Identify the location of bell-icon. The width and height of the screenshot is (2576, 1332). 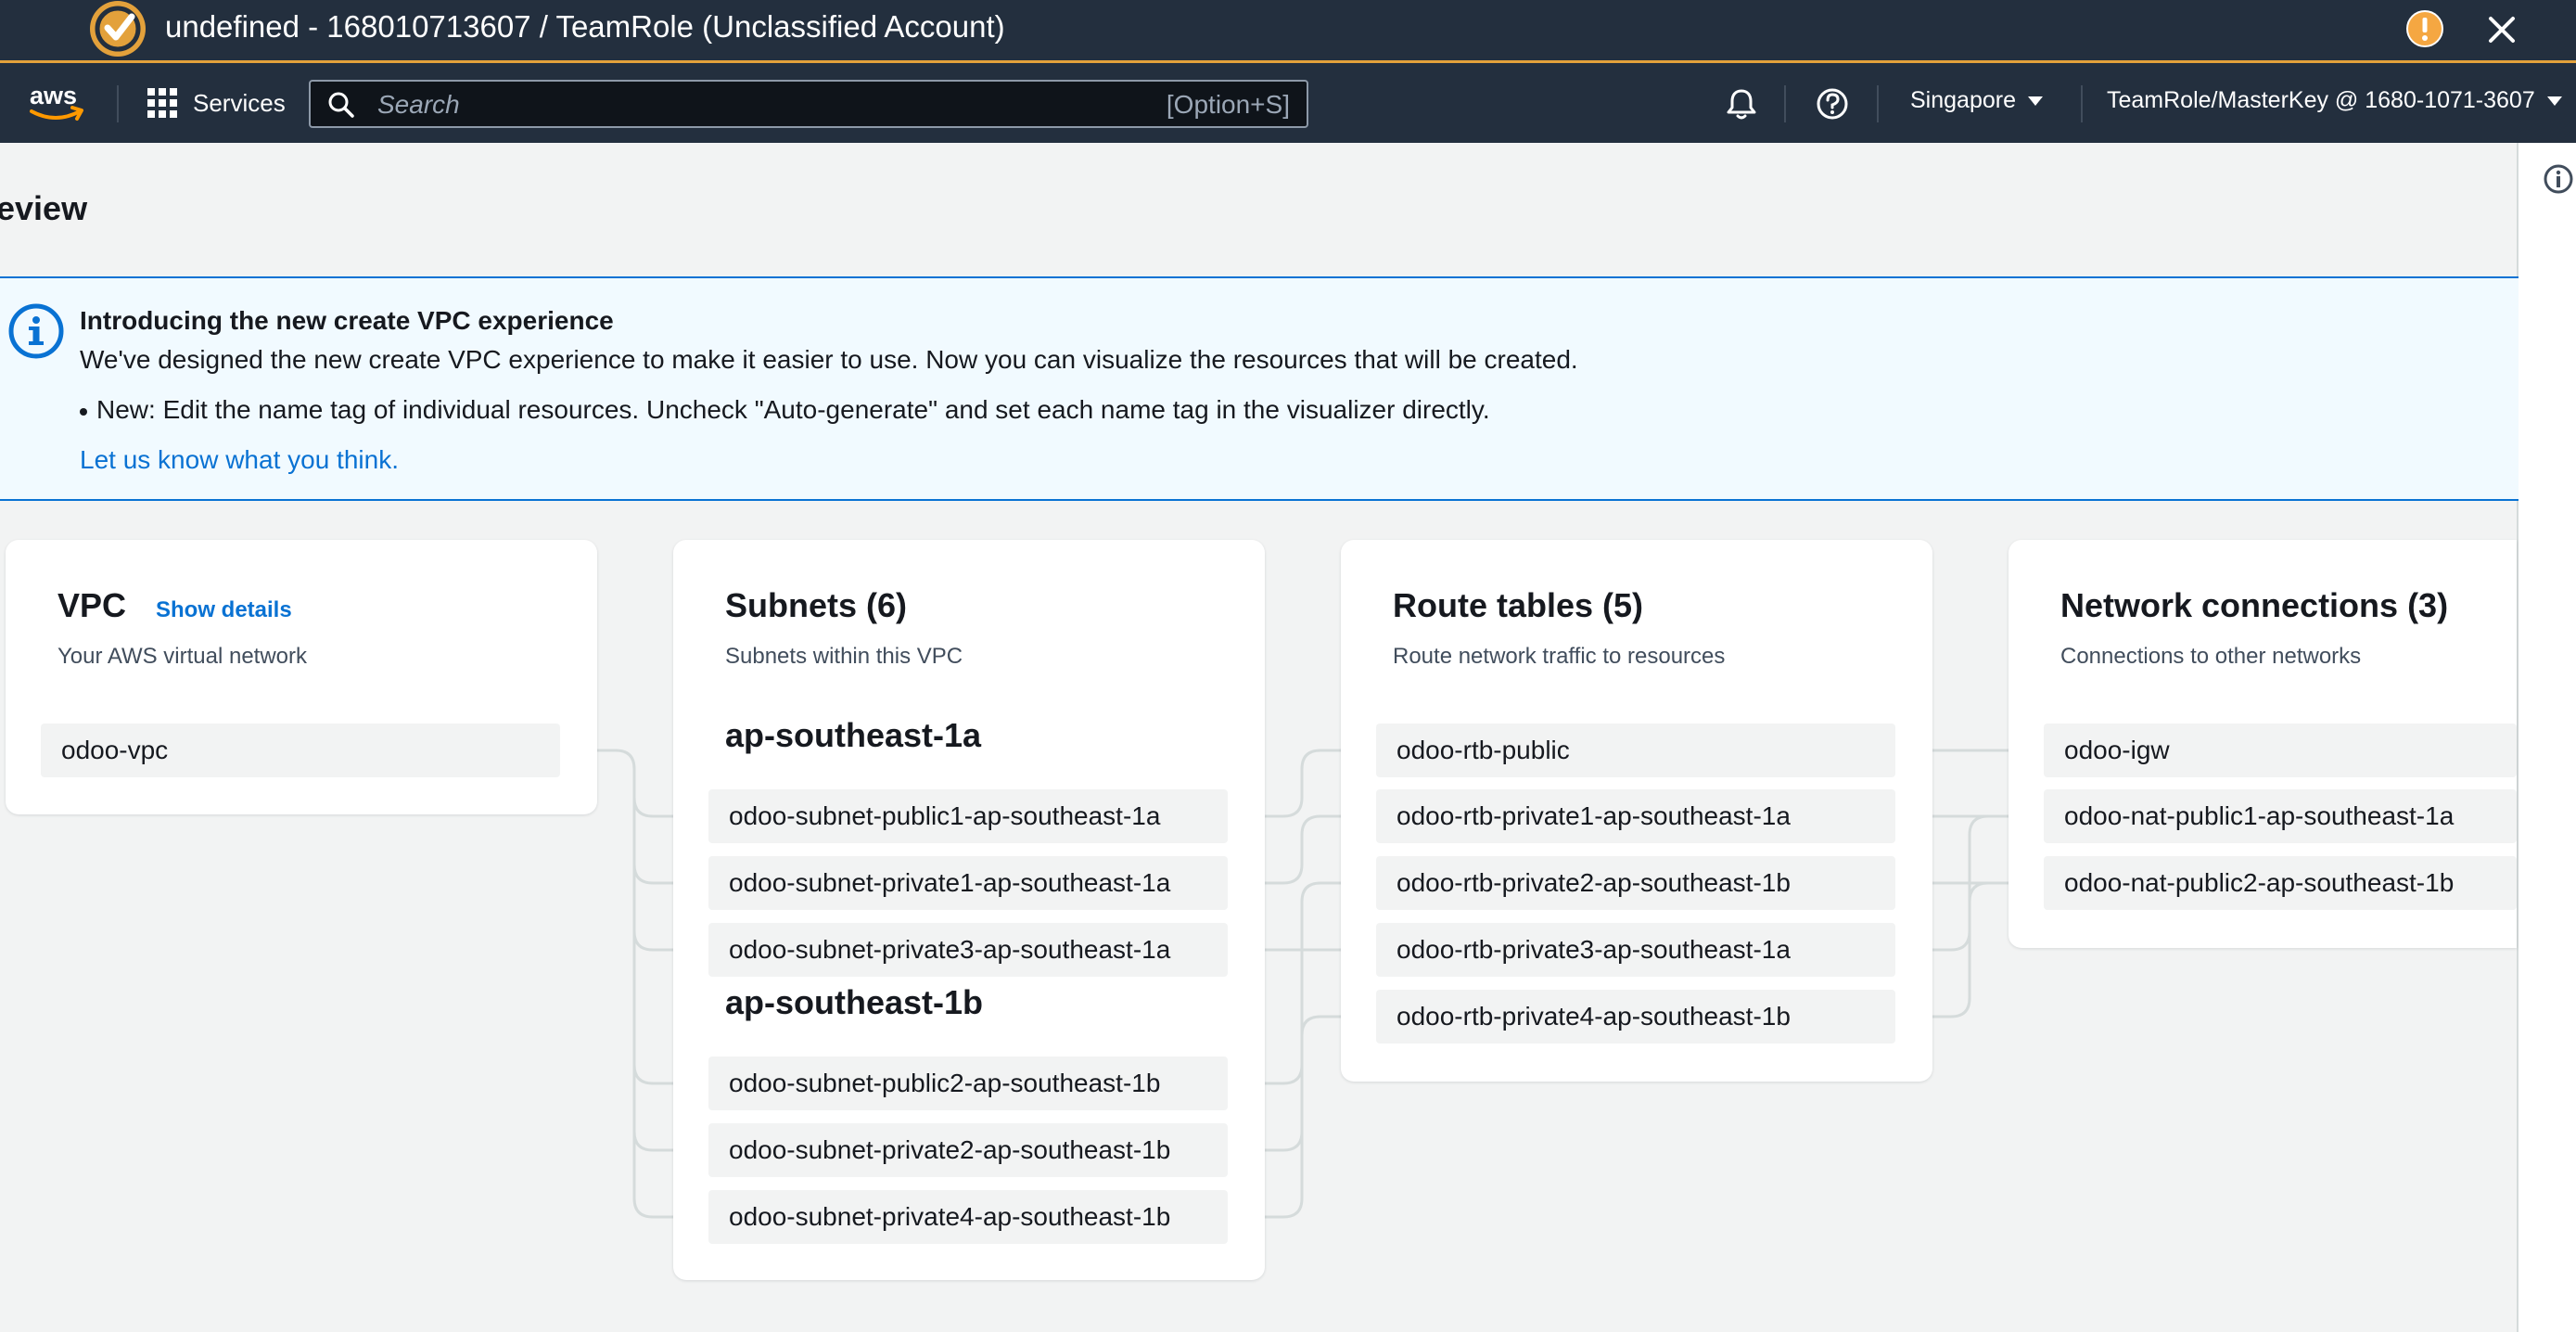
(1741, 103).